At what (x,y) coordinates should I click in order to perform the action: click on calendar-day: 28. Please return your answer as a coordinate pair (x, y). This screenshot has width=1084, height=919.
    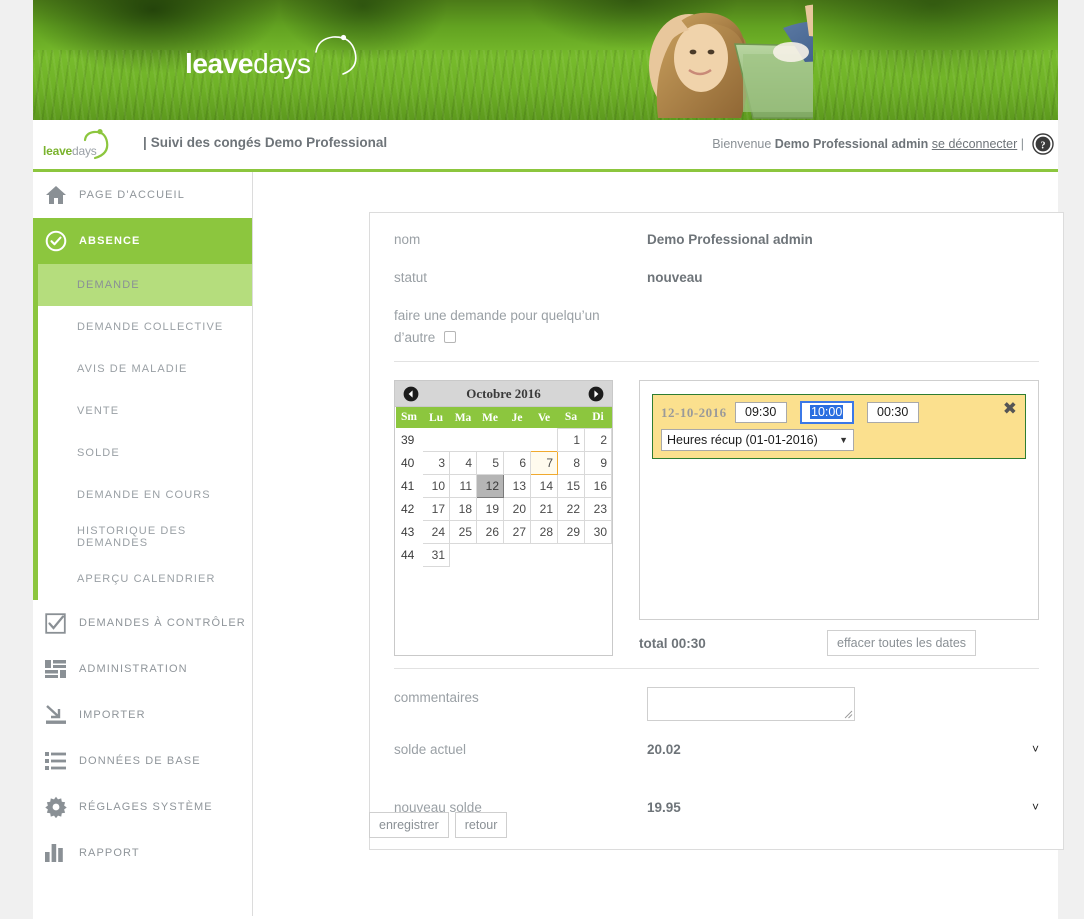
    Looking at the image, I should click on (544, 531).